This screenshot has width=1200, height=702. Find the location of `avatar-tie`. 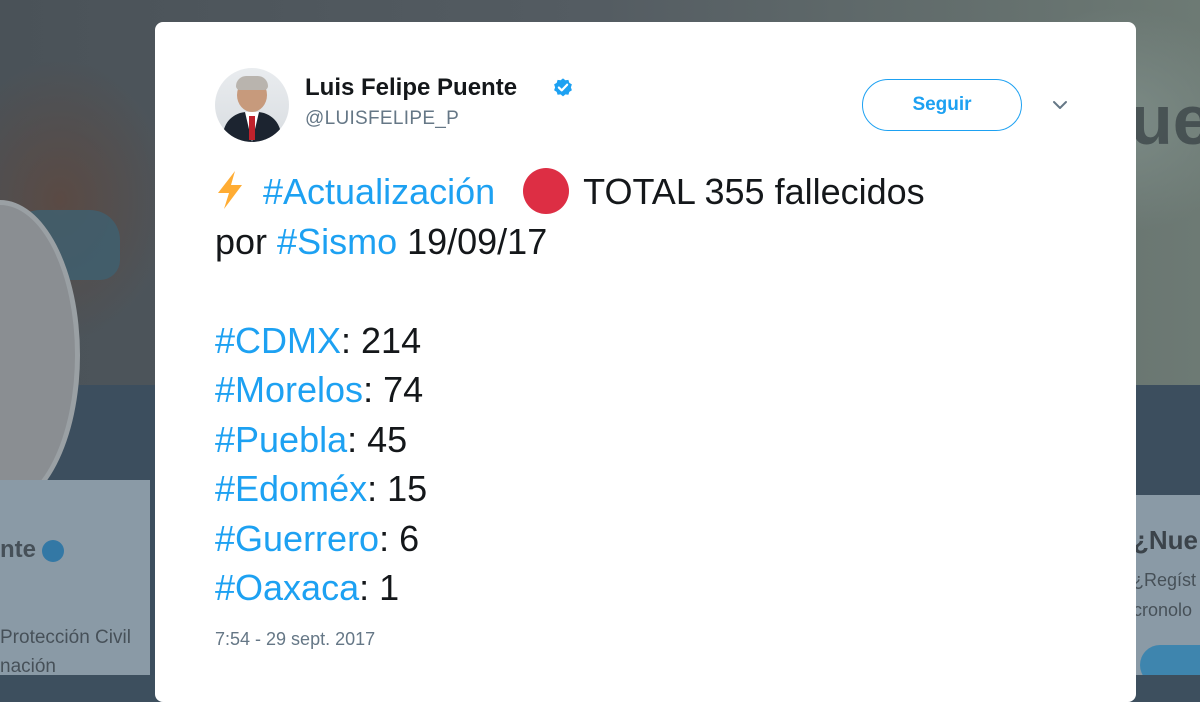

avatar-tie is located at coordinates (252, 128).